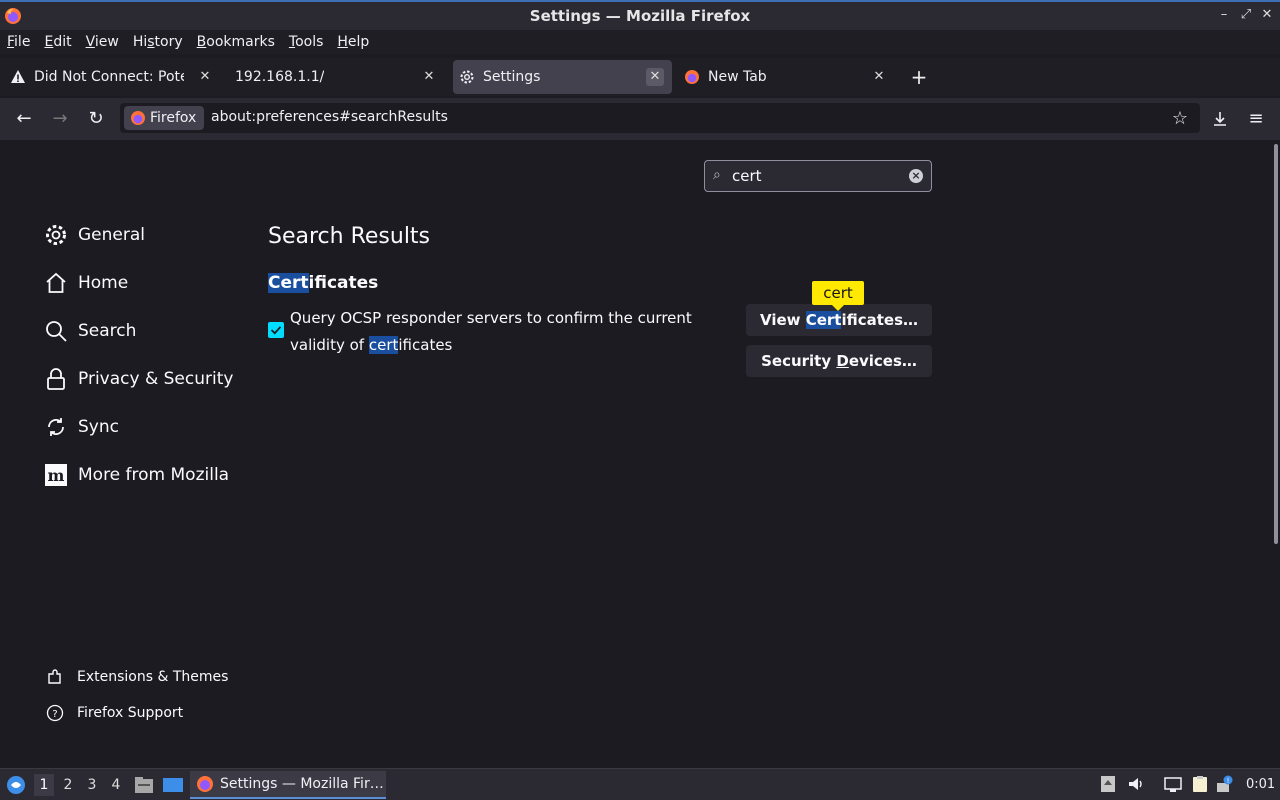  What do you see at coordinates (236, 42) in the screenshot?
I see `menu-bookmarks: Bookmarks` at bounding box center [236, 42].